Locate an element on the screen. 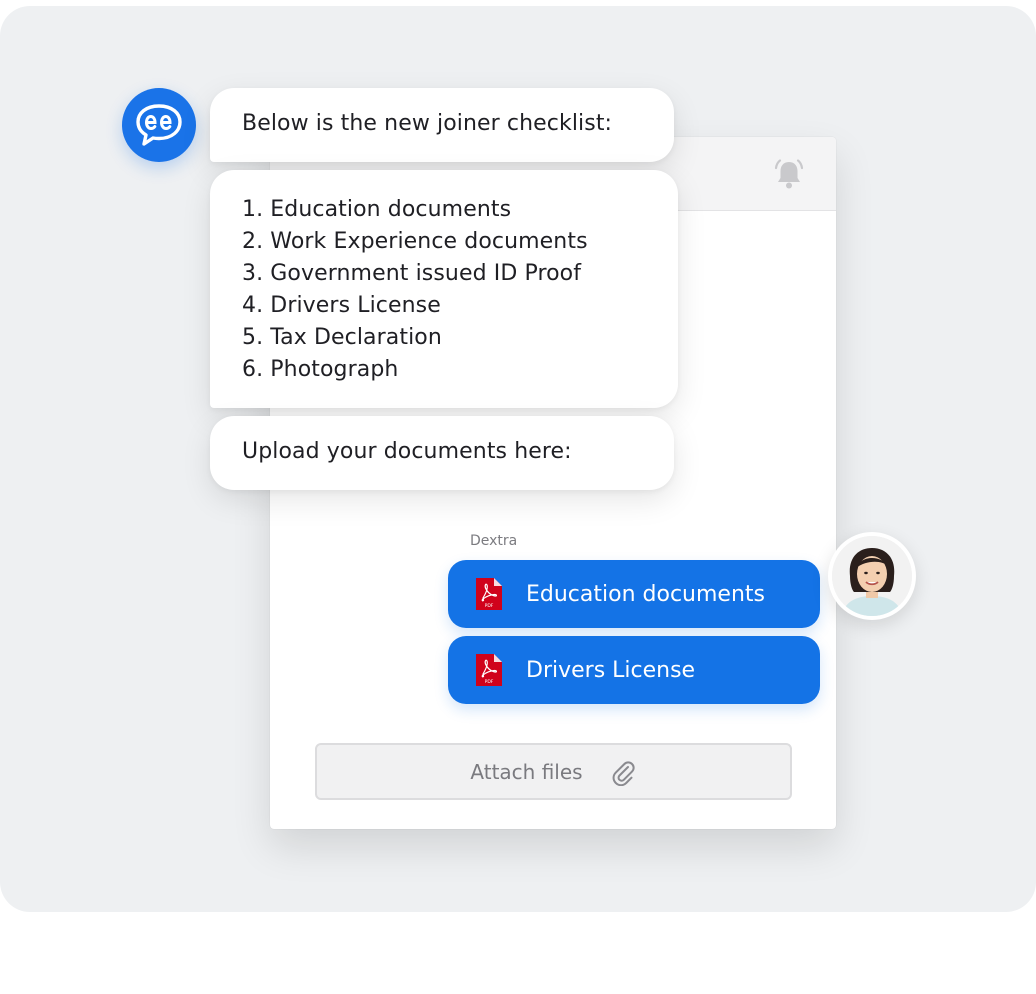 The width and height of the screenshot is (1036, 994). checklist-item: 3. Government issued ID Proof is located at coordinates (412, 273).